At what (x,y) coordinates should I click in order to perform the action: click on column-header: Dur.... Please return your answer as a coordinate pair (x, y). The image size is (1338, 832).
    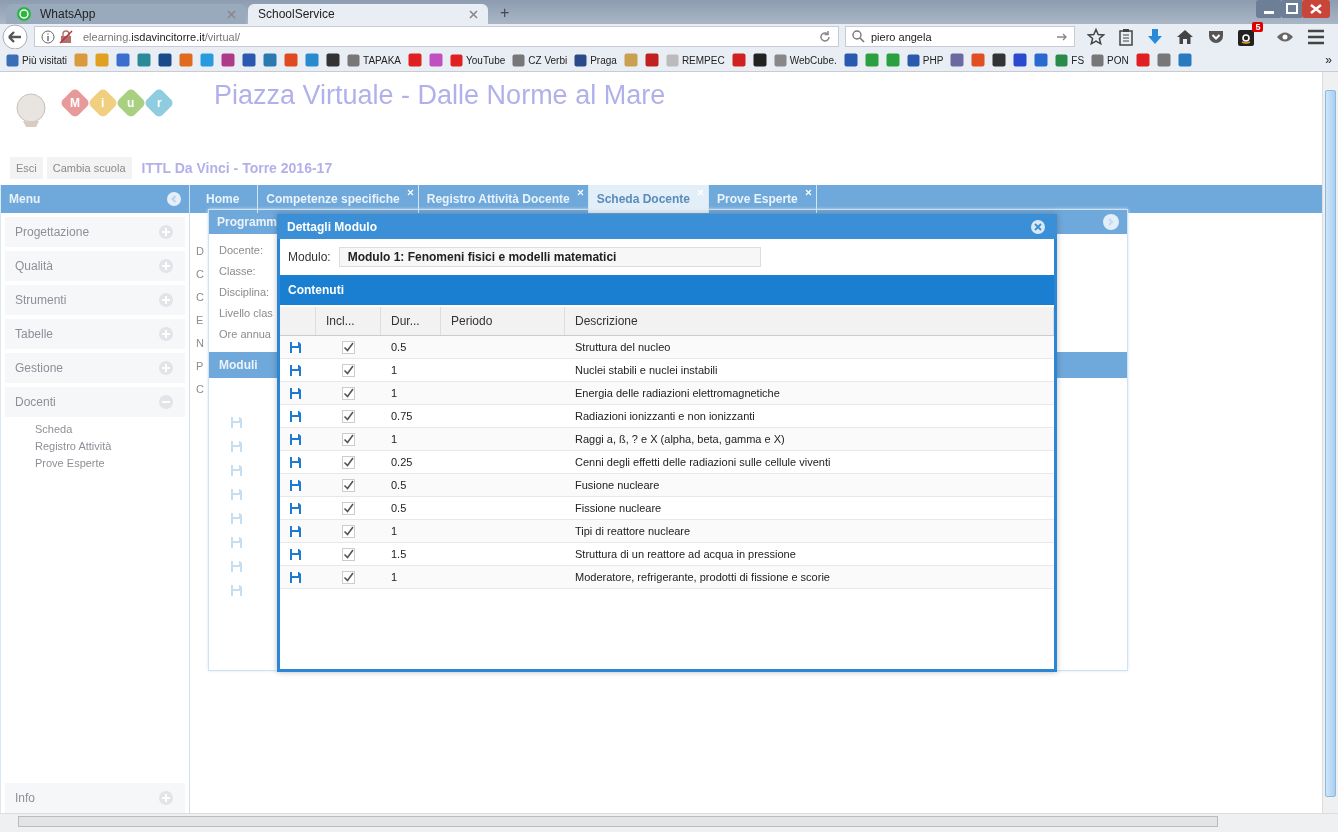
    Looking at the image, I should click on (411, 321).